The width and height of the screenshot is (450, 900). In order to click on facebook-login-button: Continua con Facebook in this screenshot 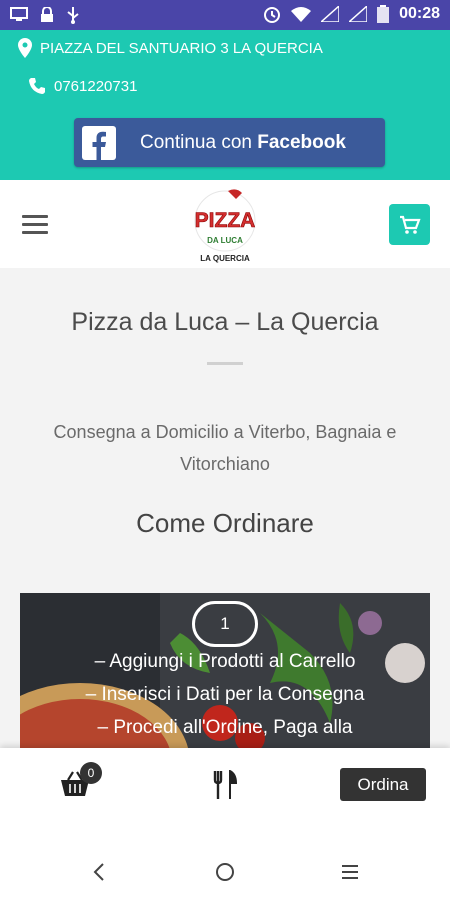, I will do `click(229, 142)`.